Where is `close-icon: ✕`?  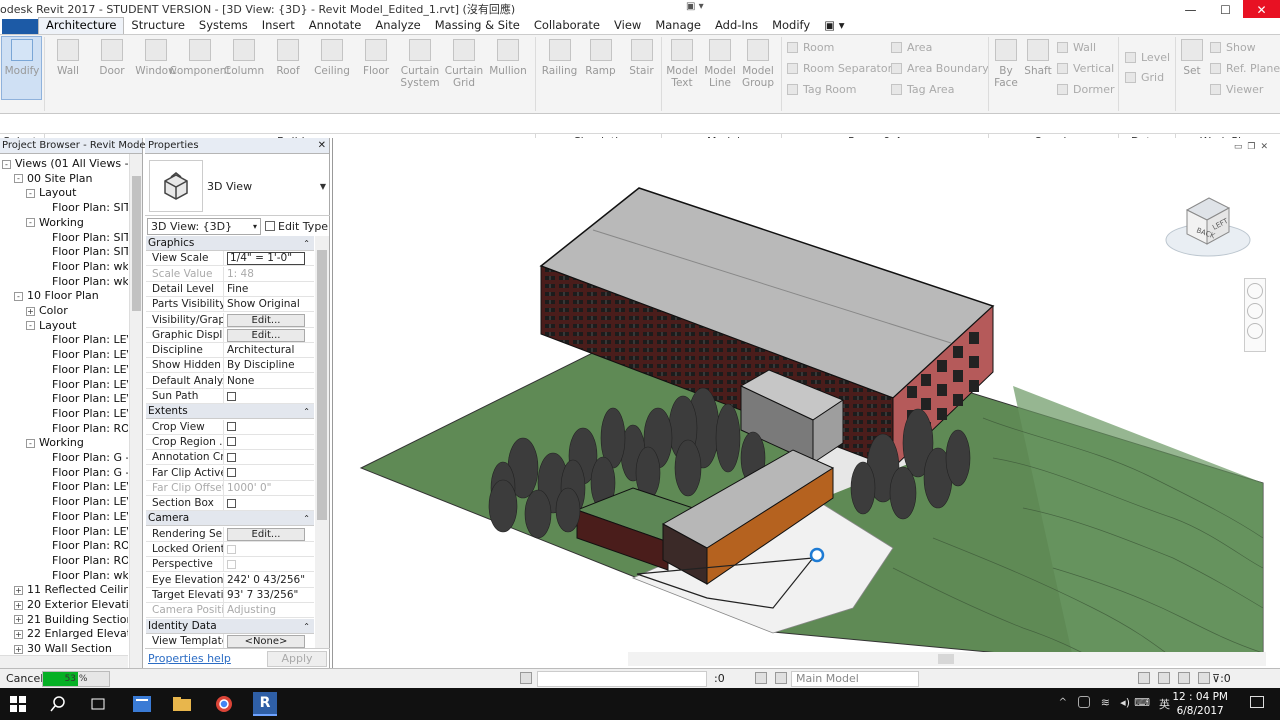
close-icon: ✕ is located at coordinates (322, 145).